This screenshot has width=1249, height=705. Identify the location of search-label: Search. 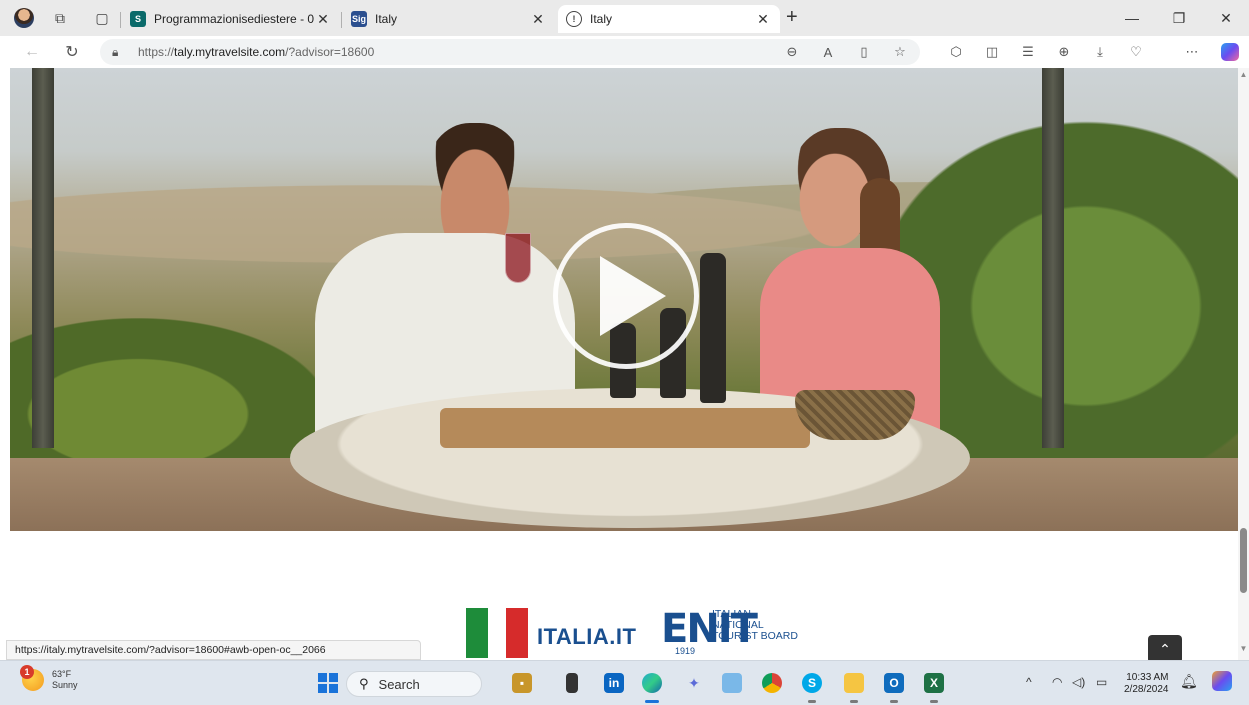
(399, 684).